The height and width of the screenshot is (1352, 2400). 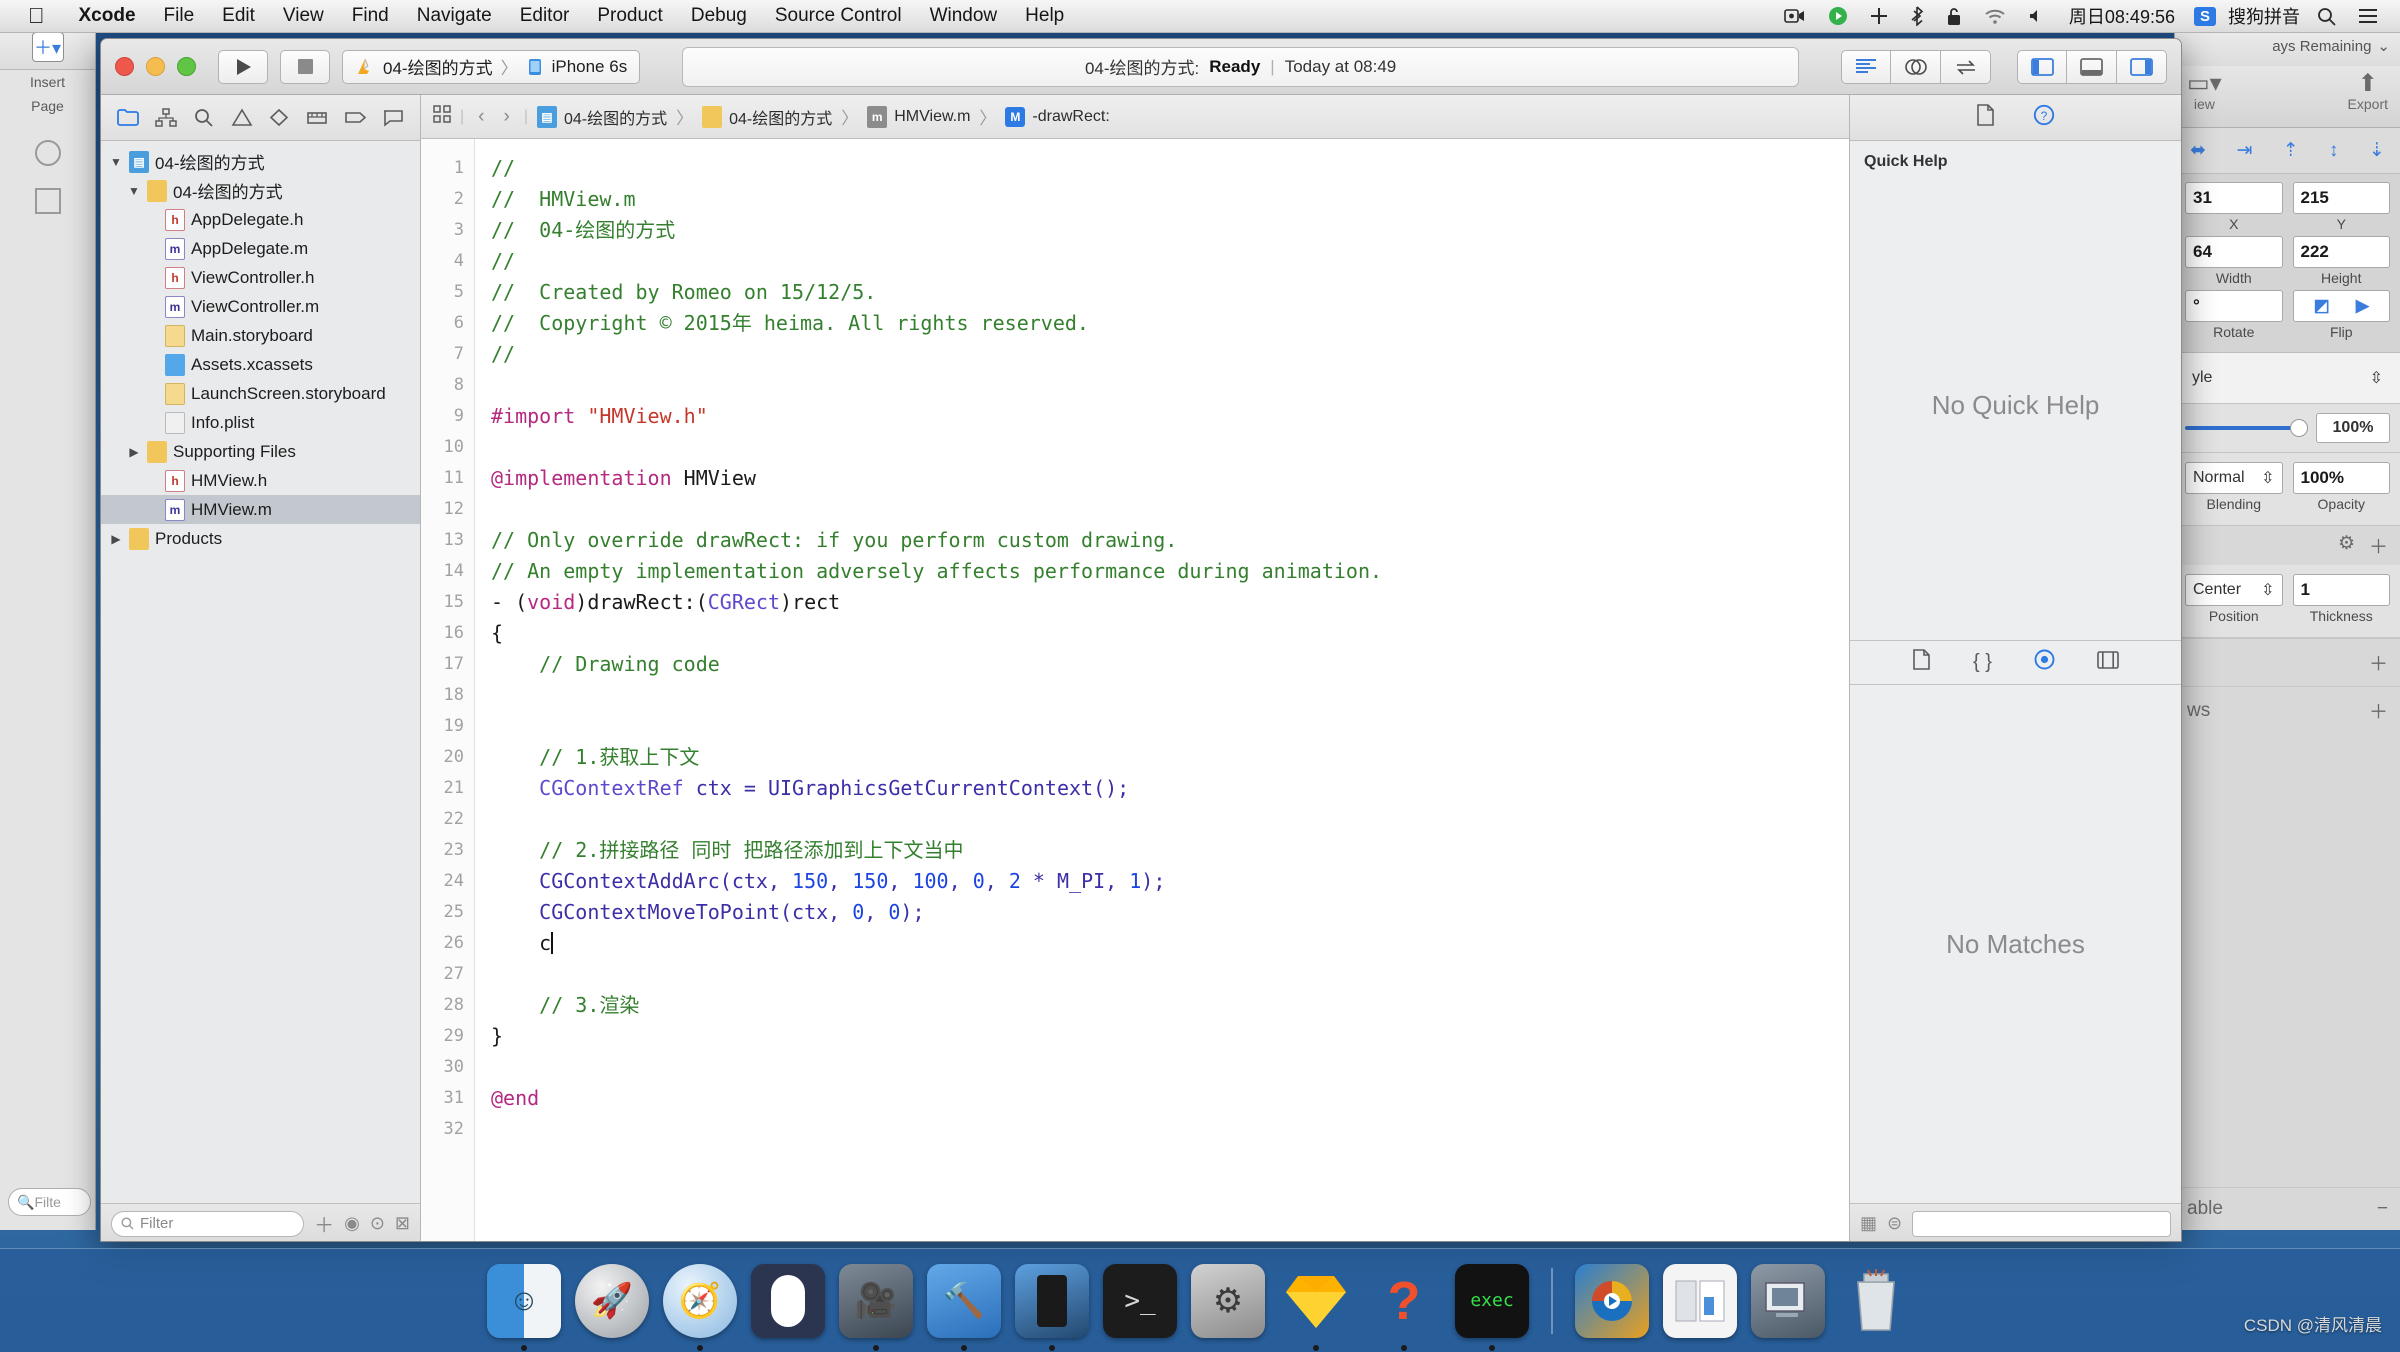 What do you see at coordinates (1700, 1300) in the screenshot?
I see `keynote-dock-icon` at bounding box center [1700, 1300].